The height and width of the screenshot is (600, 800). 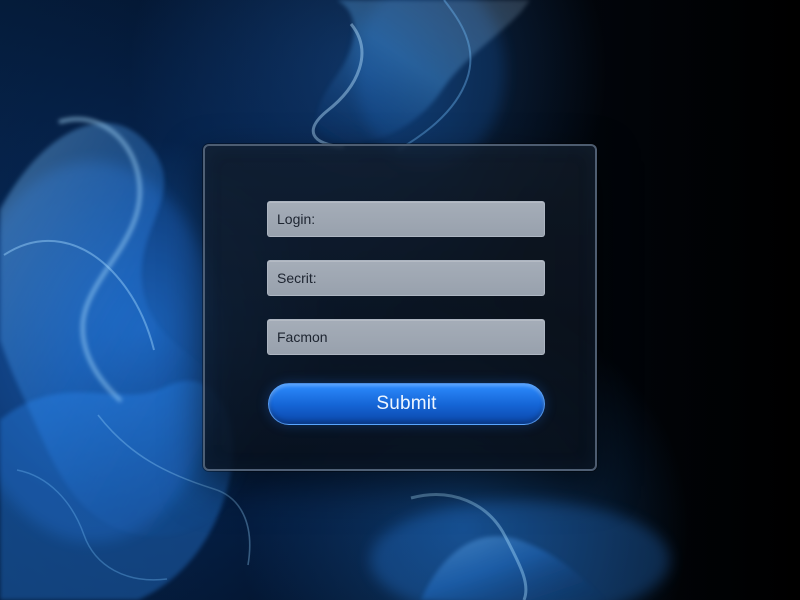 What do you see at coordinates (406, 404) in the screenshot?
I see `submit-button: Submit` at bounding box center [406, 404].